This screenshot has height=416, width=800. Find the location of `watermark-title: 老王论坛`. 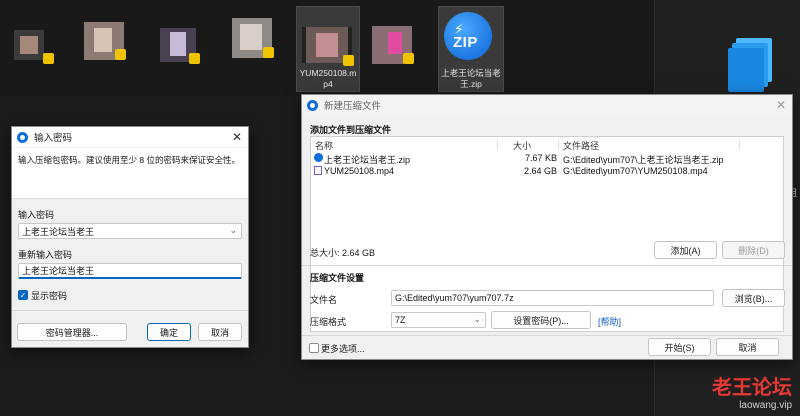

watermark-title: 老王论坛 is located at coordinates (752, 388).